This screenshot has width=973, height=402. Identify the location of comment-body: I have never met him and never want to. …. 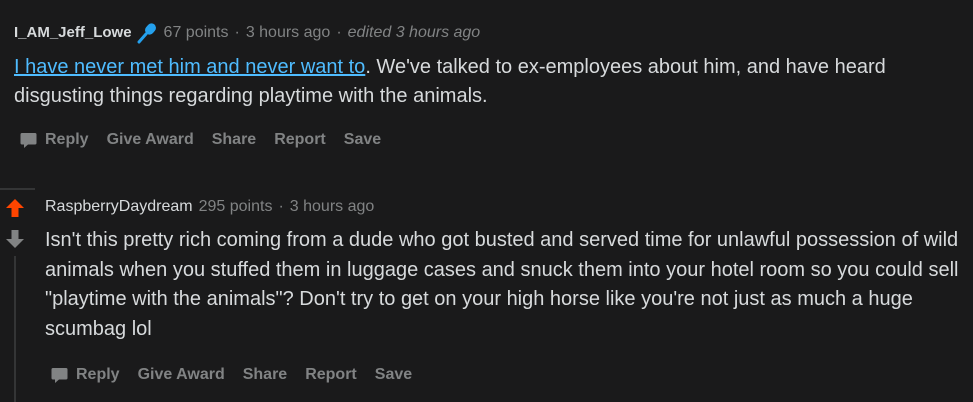
(489, 82).